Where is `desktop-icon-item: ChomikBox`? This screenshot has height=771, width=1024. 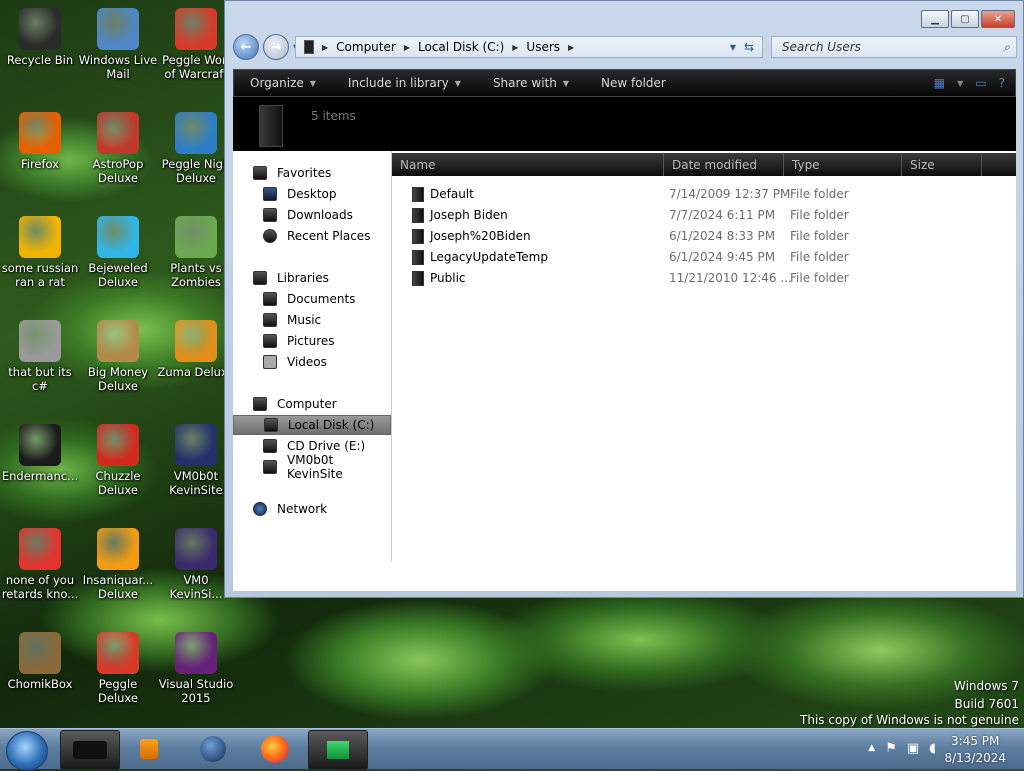
desktop-icon-item: ChomikBox is located at coordinates (40, 661).